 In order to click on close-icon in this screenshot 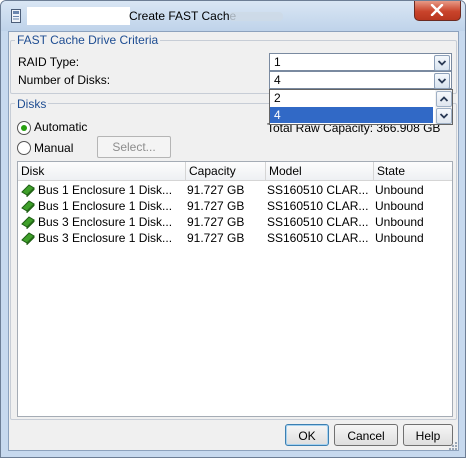, I will do `click(437, 10)`.